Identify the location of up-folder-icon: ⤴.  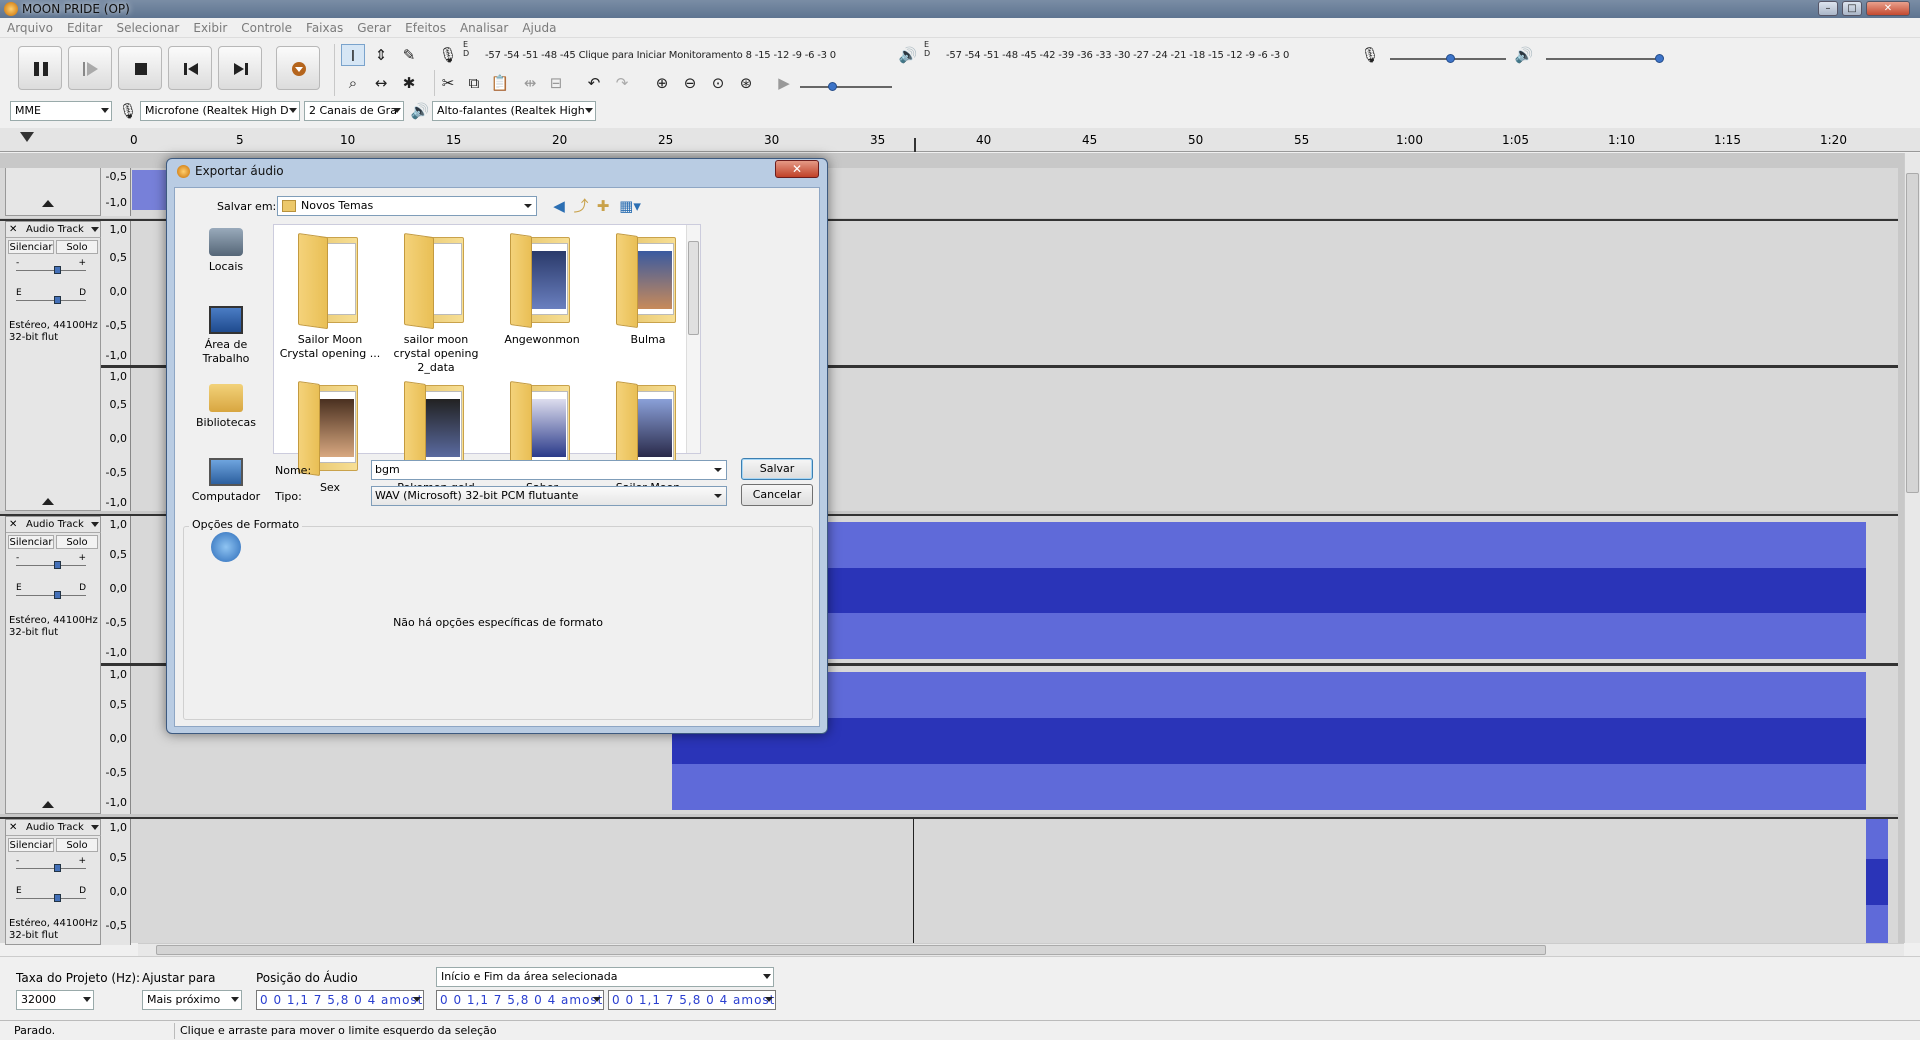
(581, 206).